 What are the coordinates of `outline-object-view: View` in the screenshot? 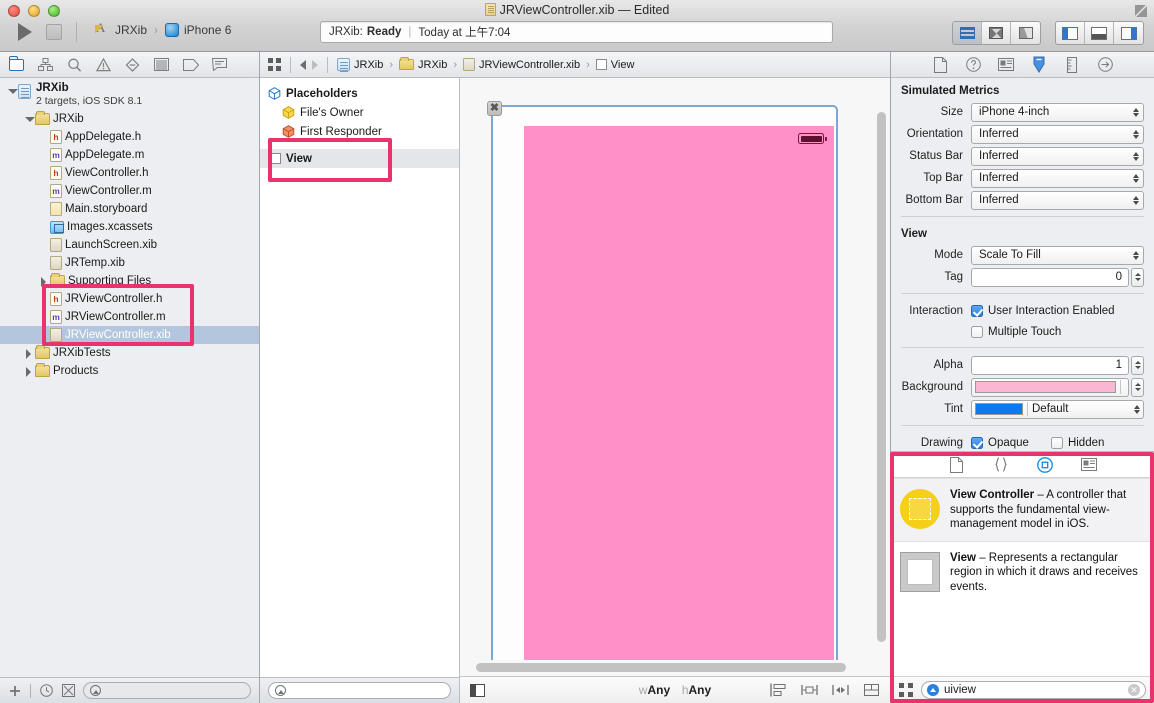 It's located at (359, 158).